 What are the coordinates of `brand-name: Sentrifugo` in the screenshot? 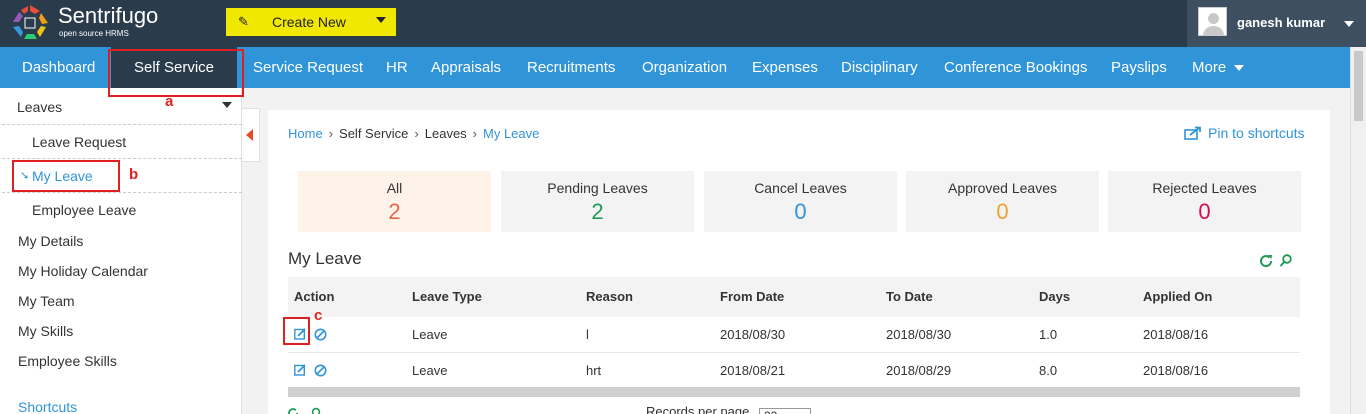 It's located at (108, 15).